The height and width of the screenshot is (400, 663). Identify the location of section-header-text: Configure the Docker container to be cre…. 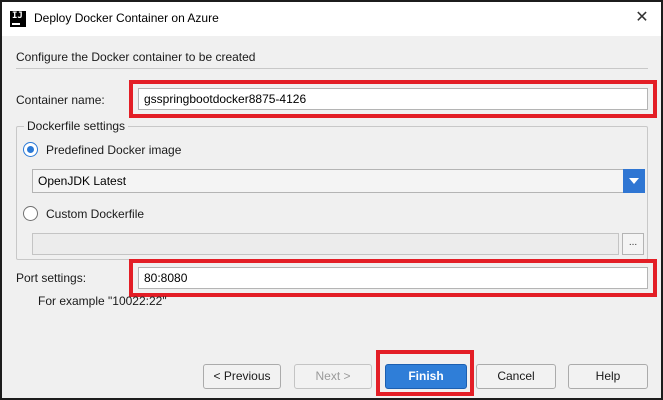
(136, 57).